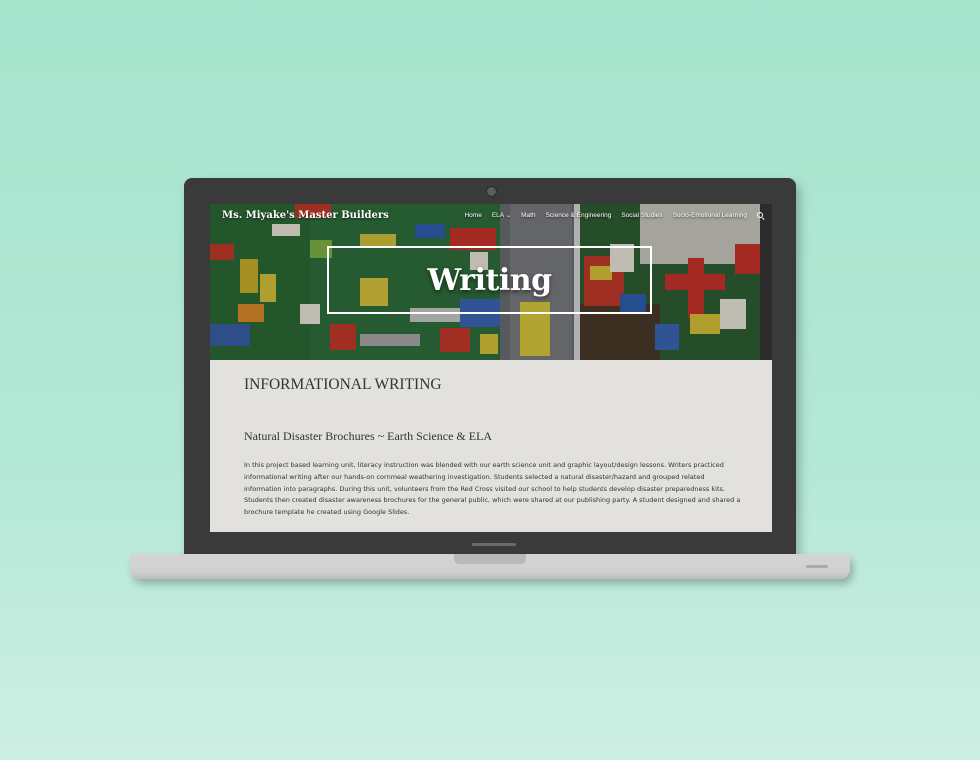 This screenshot has width=980, height=760. I want to click on chevron-down-icon: ⌄, so click(509, 216).